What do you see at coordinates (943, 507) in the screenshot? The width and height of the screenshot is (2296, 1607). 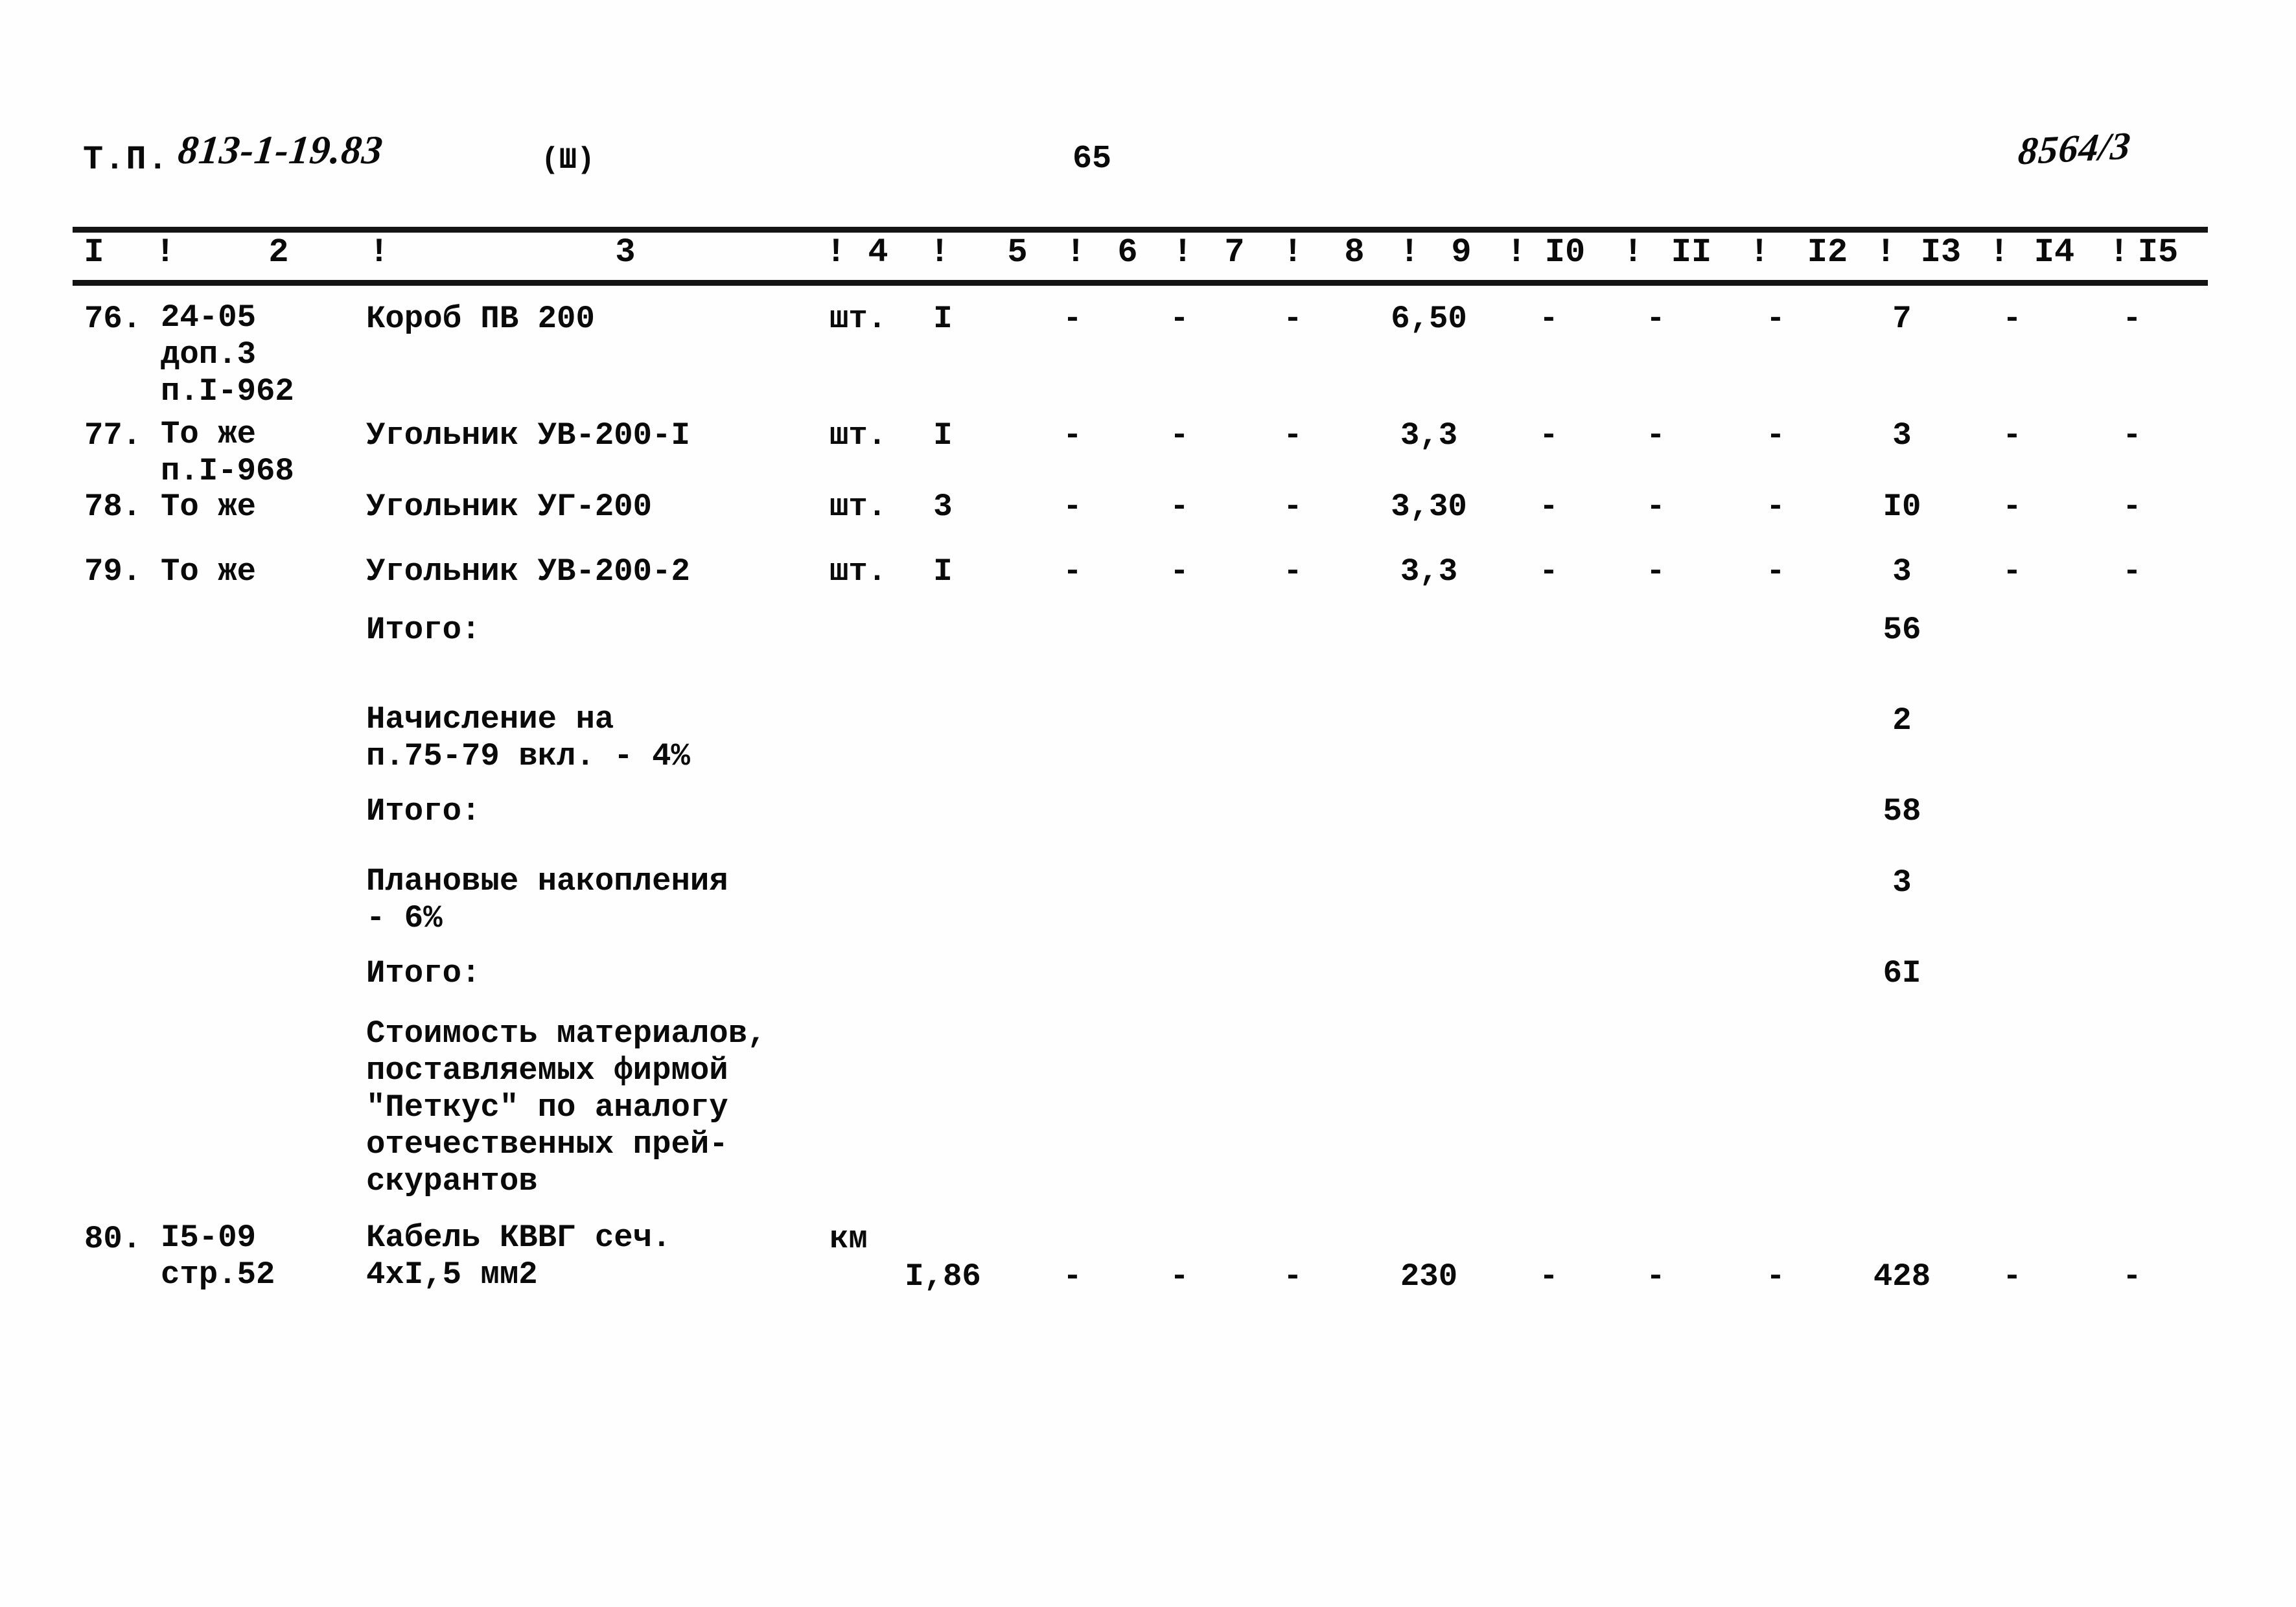 I see `row-value-col4: 3` at bounding box center [943, 507].